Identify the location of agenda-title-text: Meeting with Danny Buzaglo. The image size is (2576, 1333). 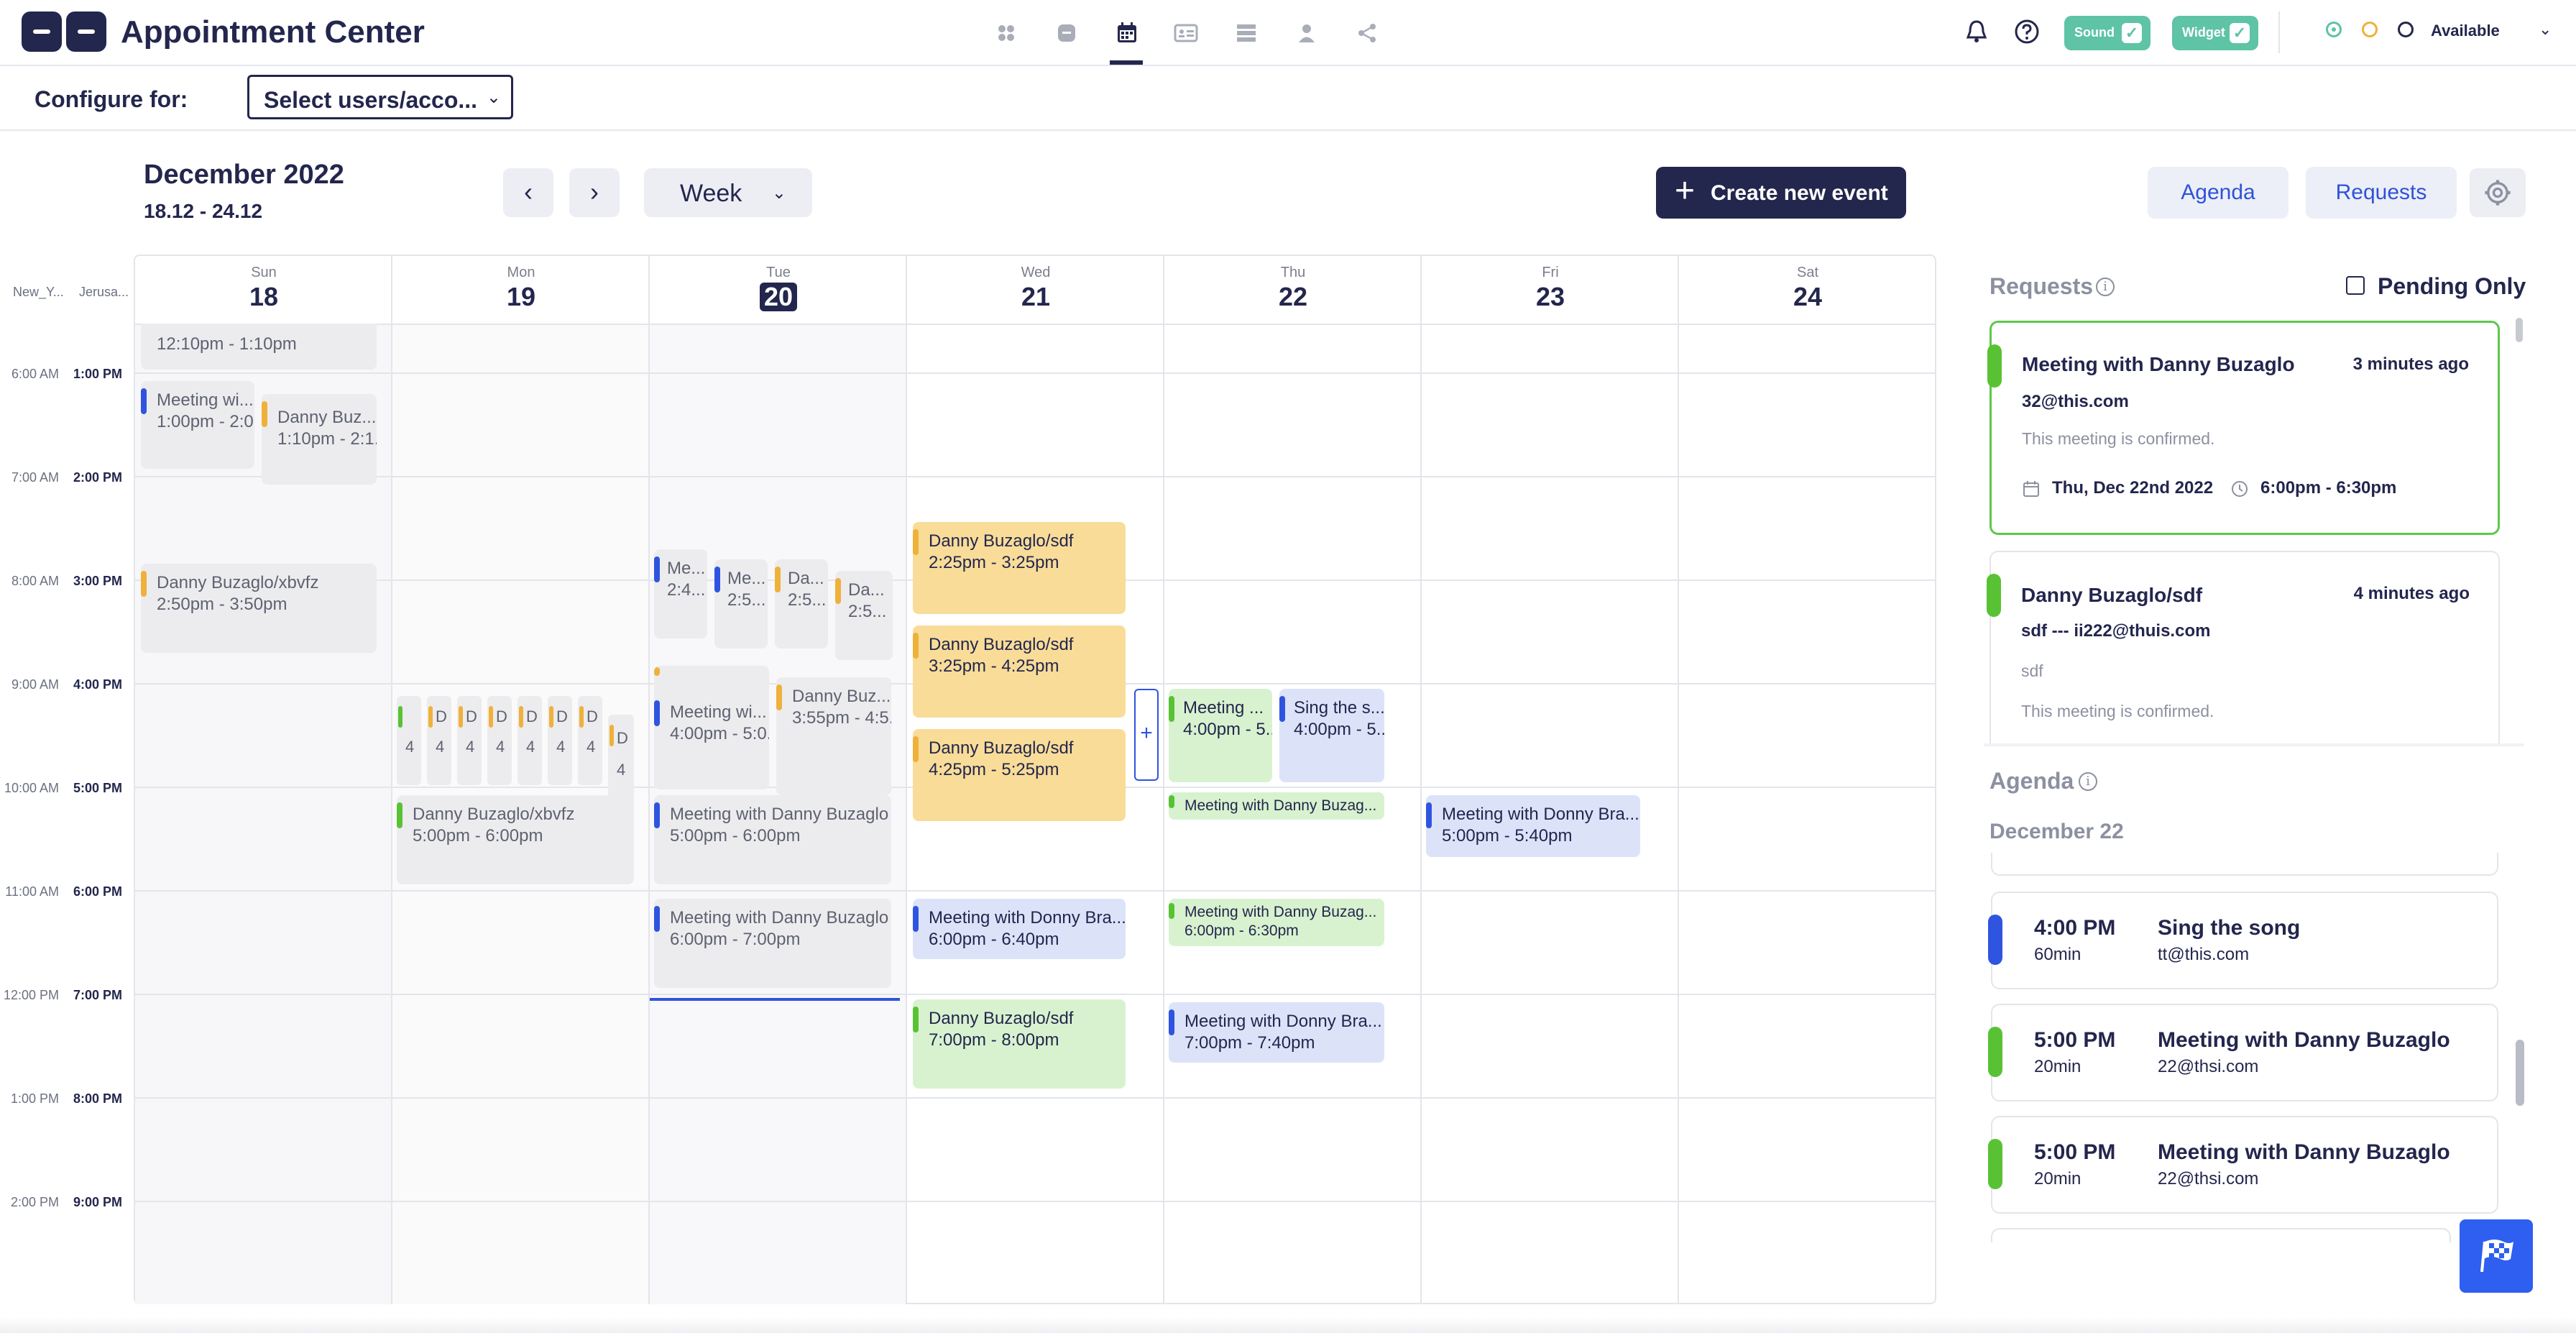
(2304, 1152).